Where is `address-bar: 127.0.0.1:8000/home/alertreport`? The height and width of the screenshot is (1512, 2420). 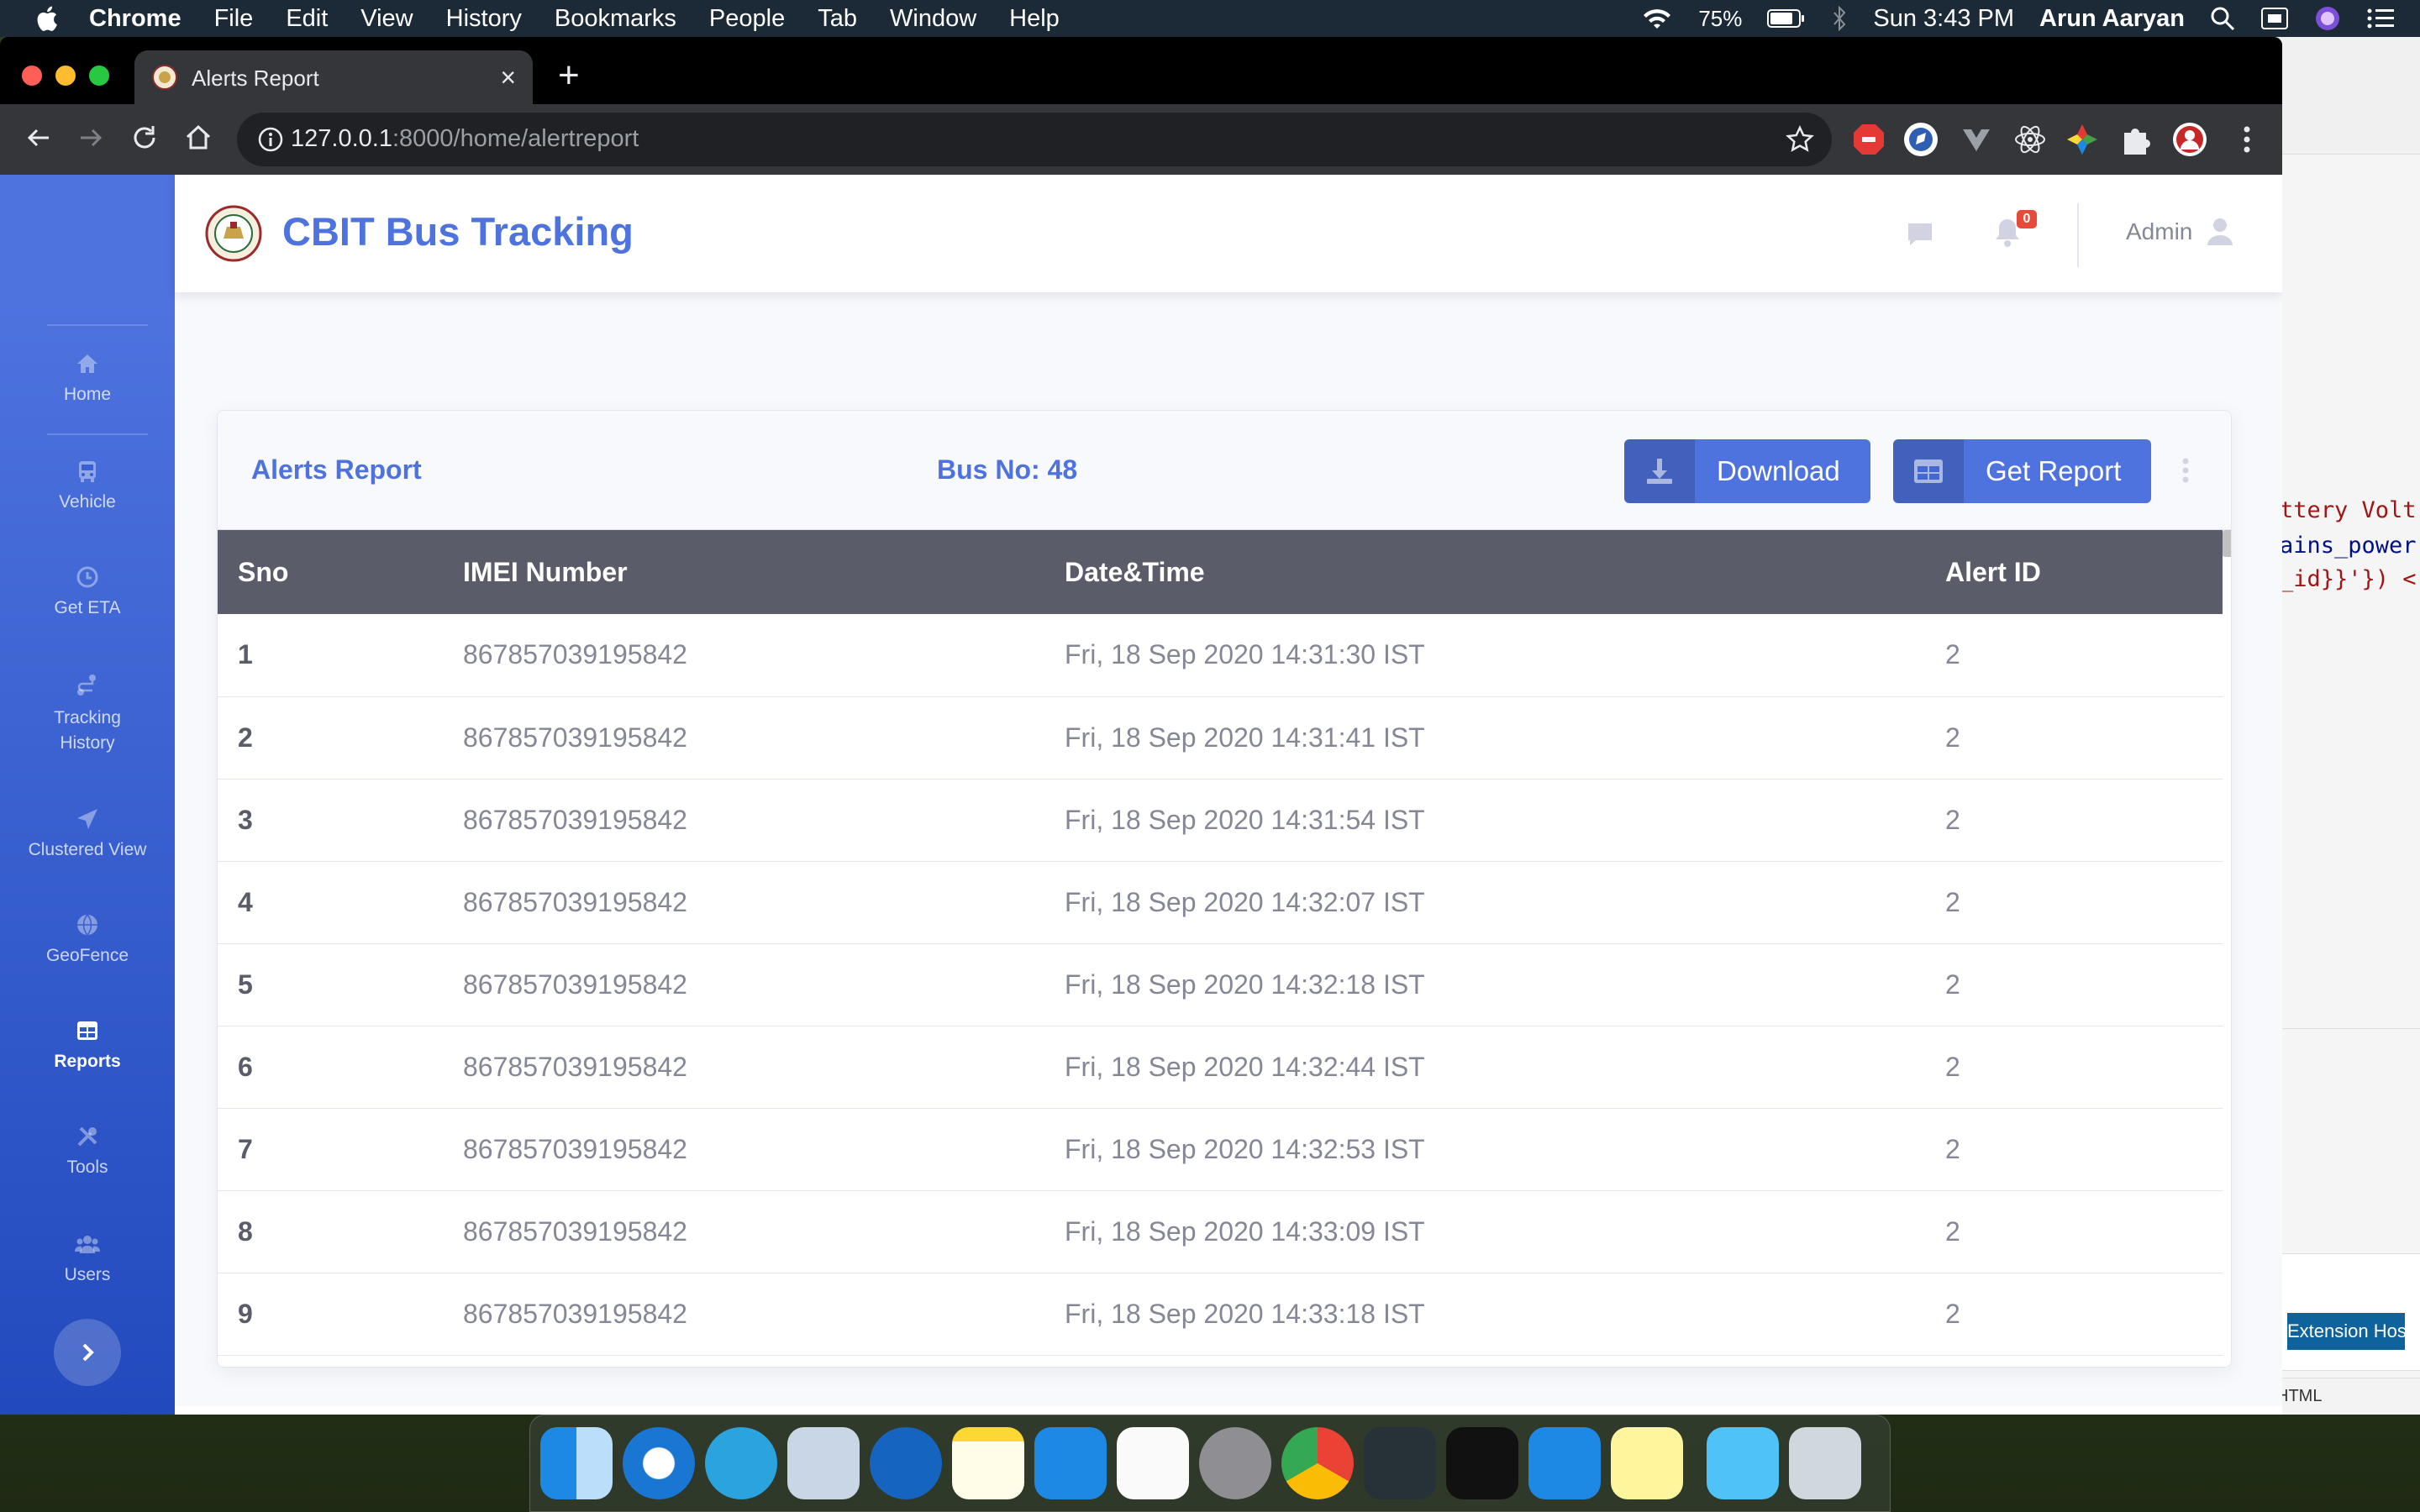
address-bar: 127.0.0.1:8000/home/alertreport is located at coordinates (1034, 139).